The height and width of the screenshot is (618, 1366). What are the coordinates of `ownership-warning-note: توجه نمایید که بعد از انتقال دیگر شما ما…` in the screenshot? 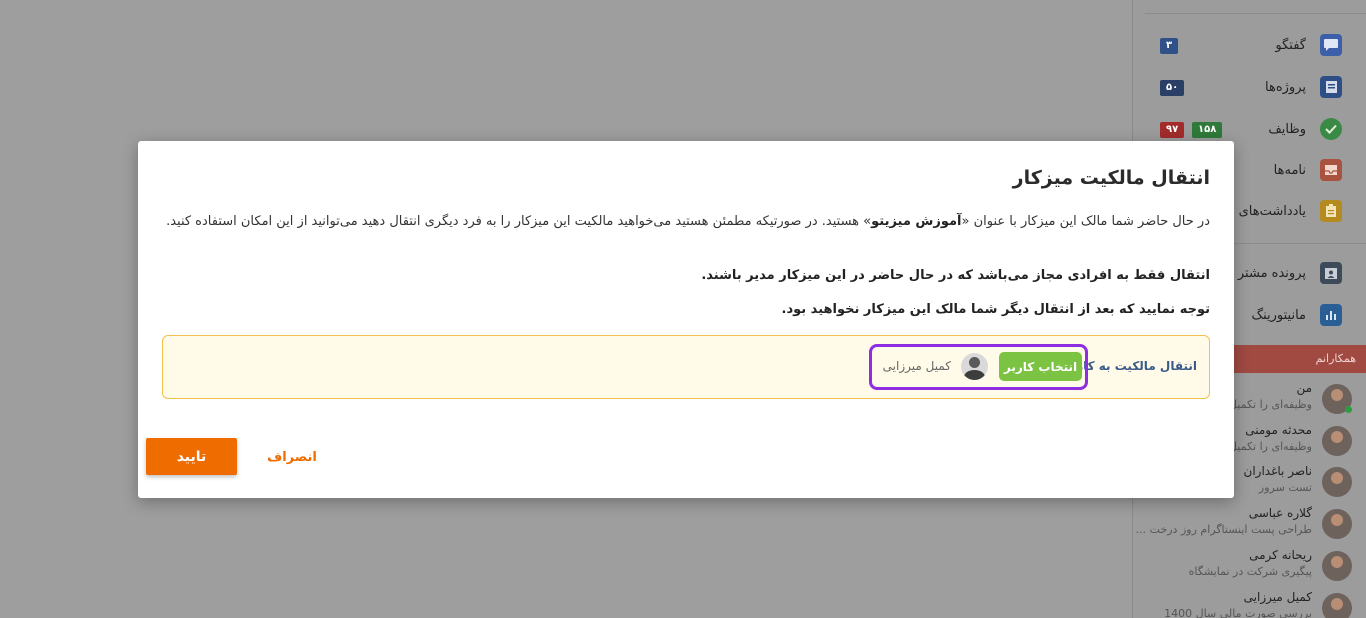 It's located at (995, 309).